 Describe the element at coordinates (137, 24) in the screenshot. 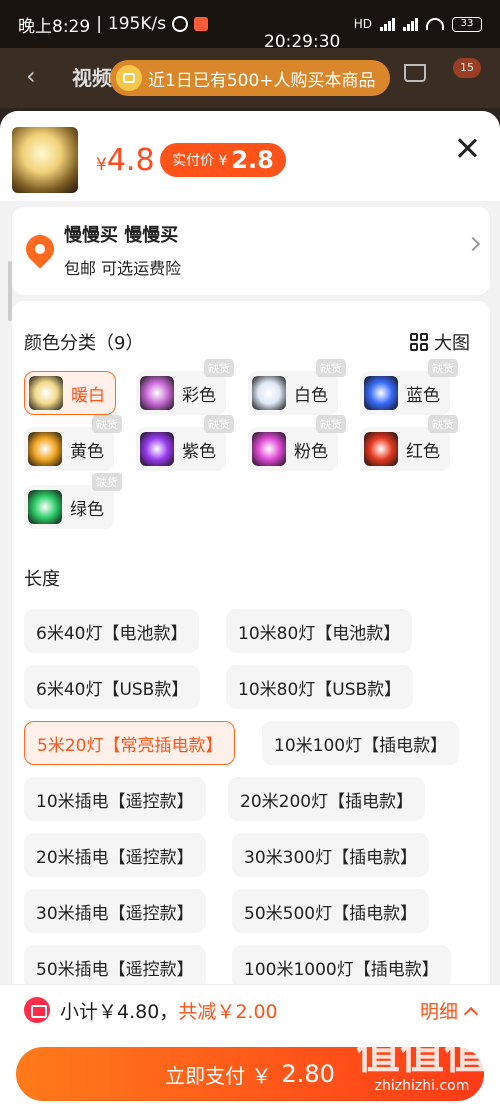

I see `network-speed: 195K/s` at that location.